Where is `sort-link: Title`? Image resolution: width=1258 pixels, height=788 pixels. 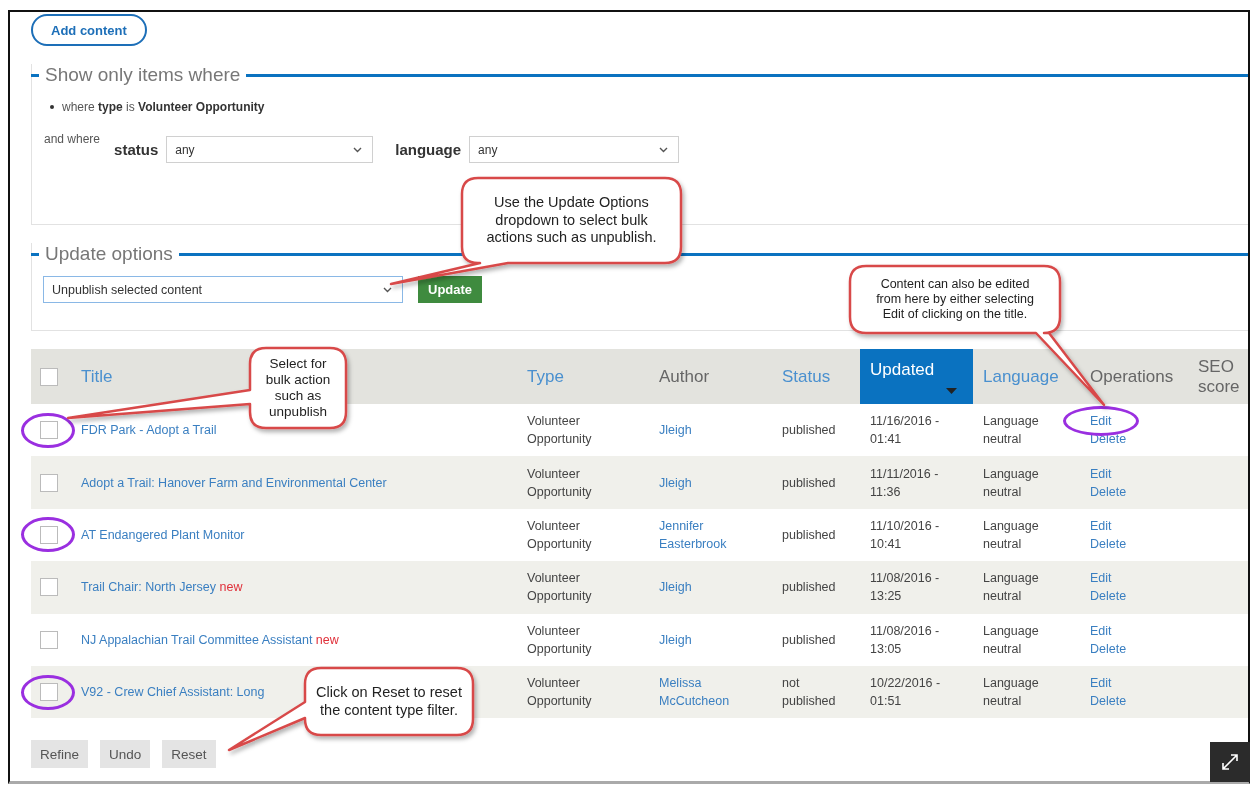 sort-link: Title is located at coordinates (97, 376).